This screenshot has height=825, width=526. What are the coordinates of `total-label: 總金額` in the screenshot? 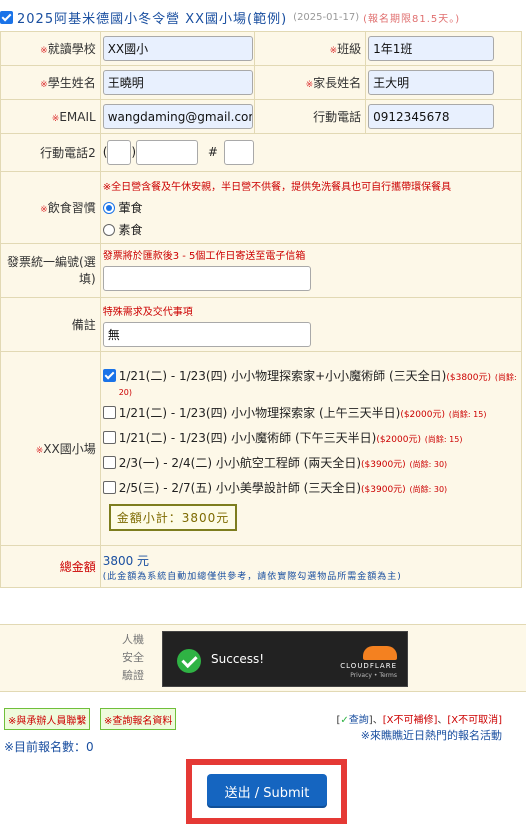 It's located at (50, 566).